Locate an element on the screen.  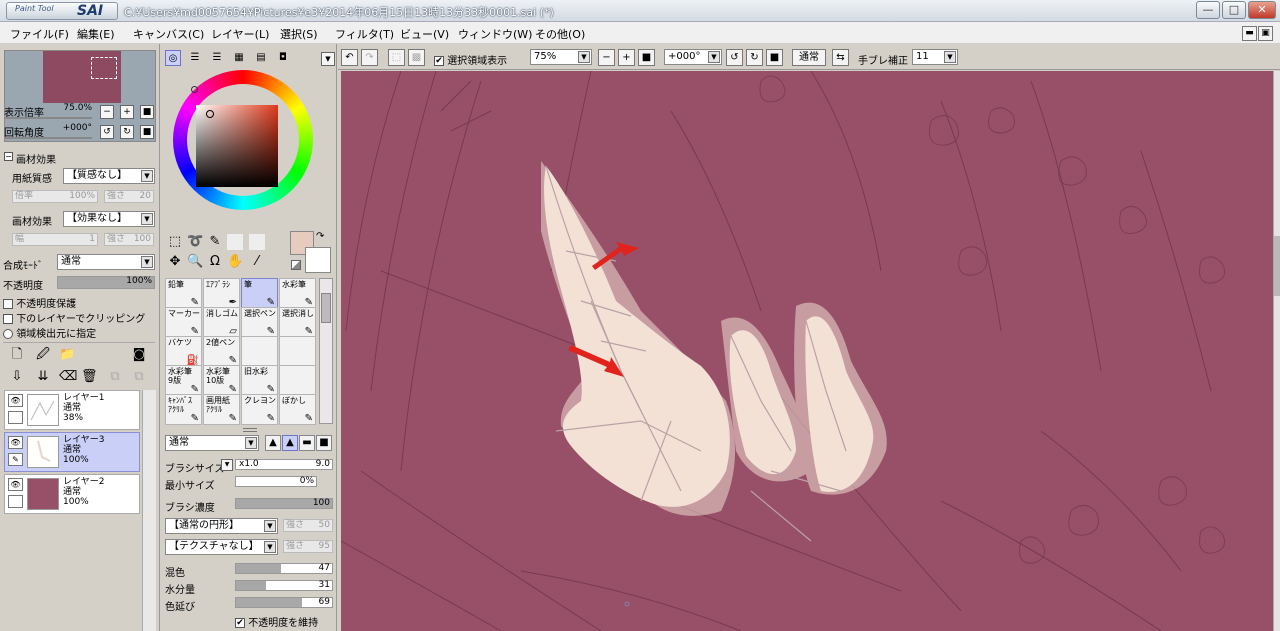
extend-slider: 69 is located at coordinates (284, 602).